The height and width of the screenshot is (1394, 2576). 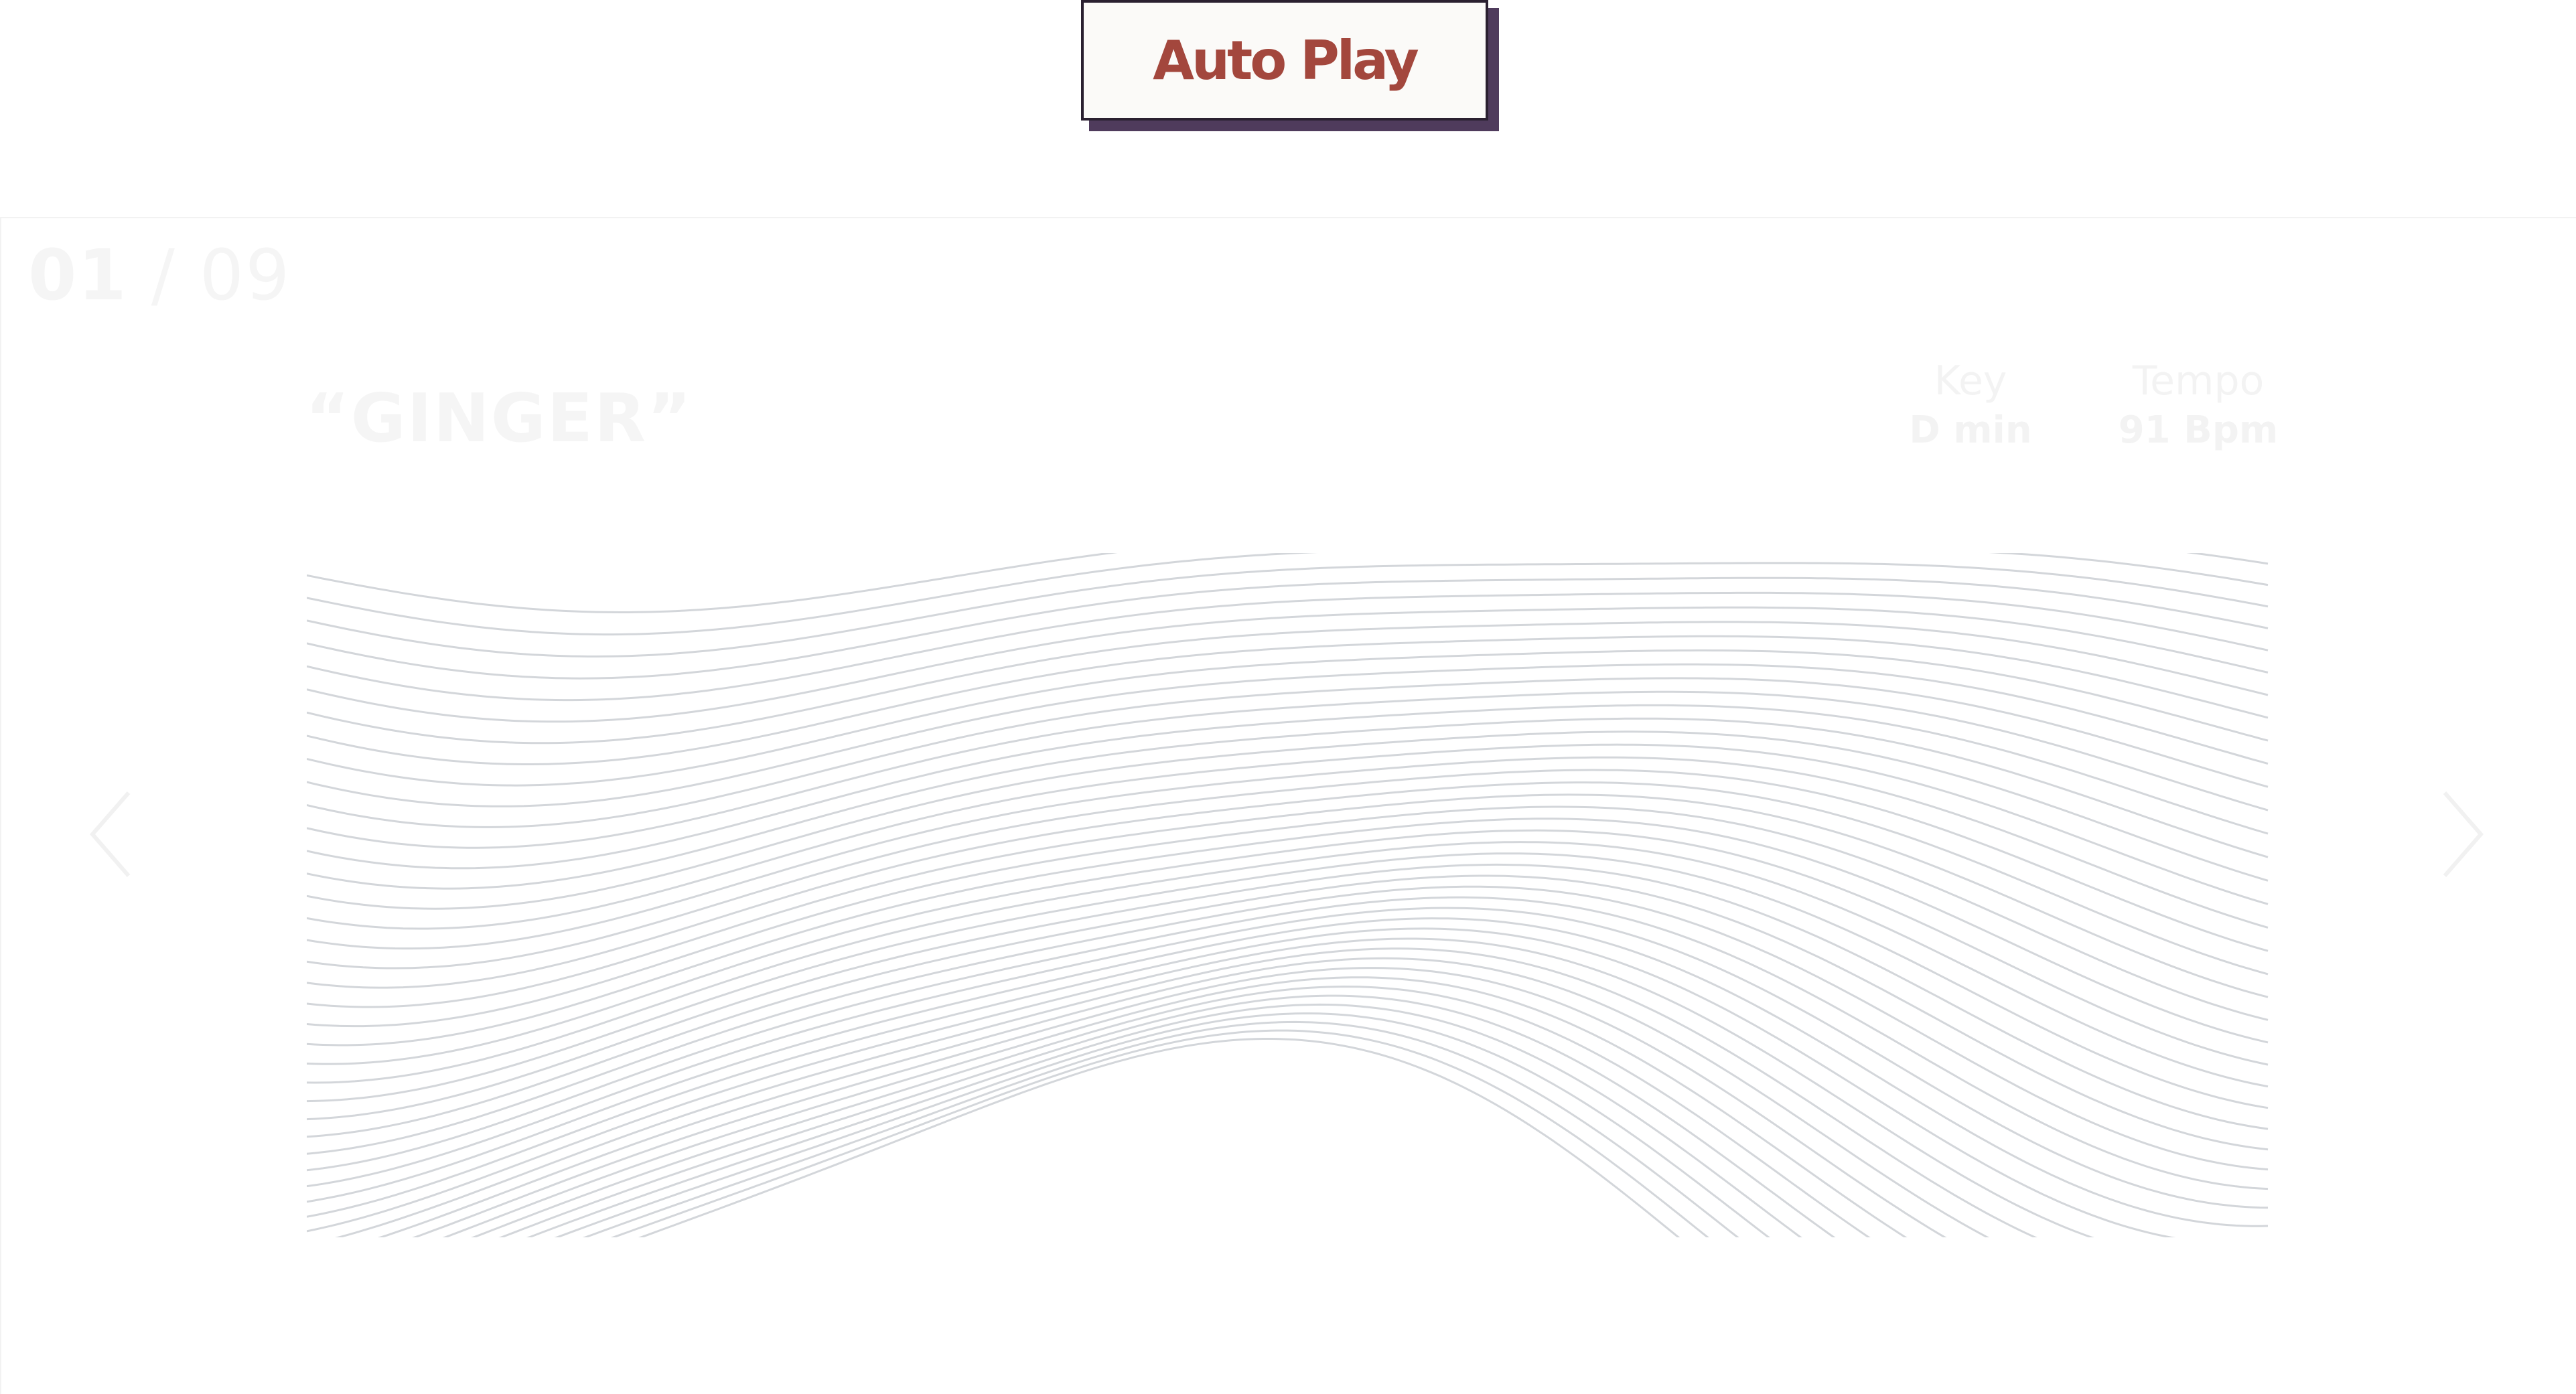 I want to click on track-tempo-value: 91 Bpm, so click(x=2198, y=430).